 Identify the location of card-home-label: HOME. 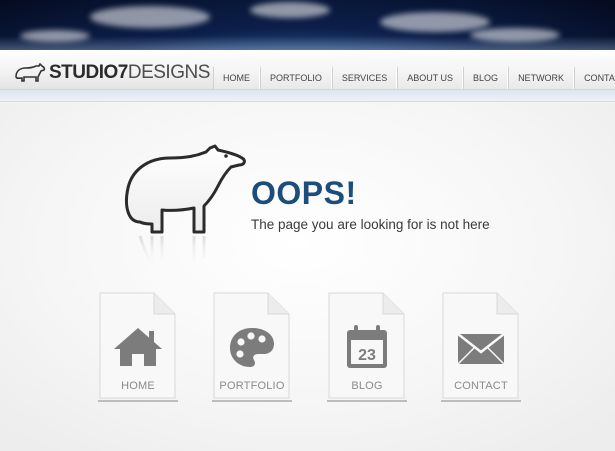
(138, 386).